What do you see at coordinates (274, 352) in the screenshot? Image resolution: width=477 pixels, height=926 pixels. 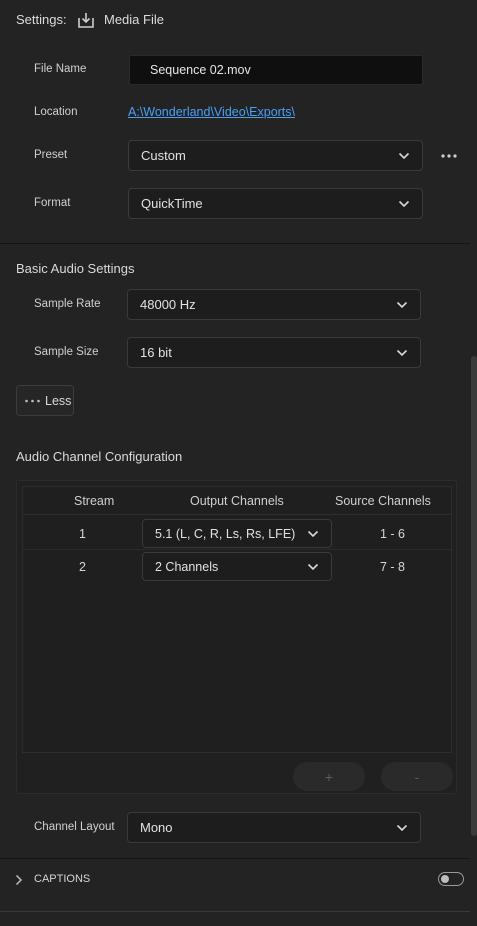 I see `sample-size-dropdown: 16 bit` at bounding box center [274, 352].